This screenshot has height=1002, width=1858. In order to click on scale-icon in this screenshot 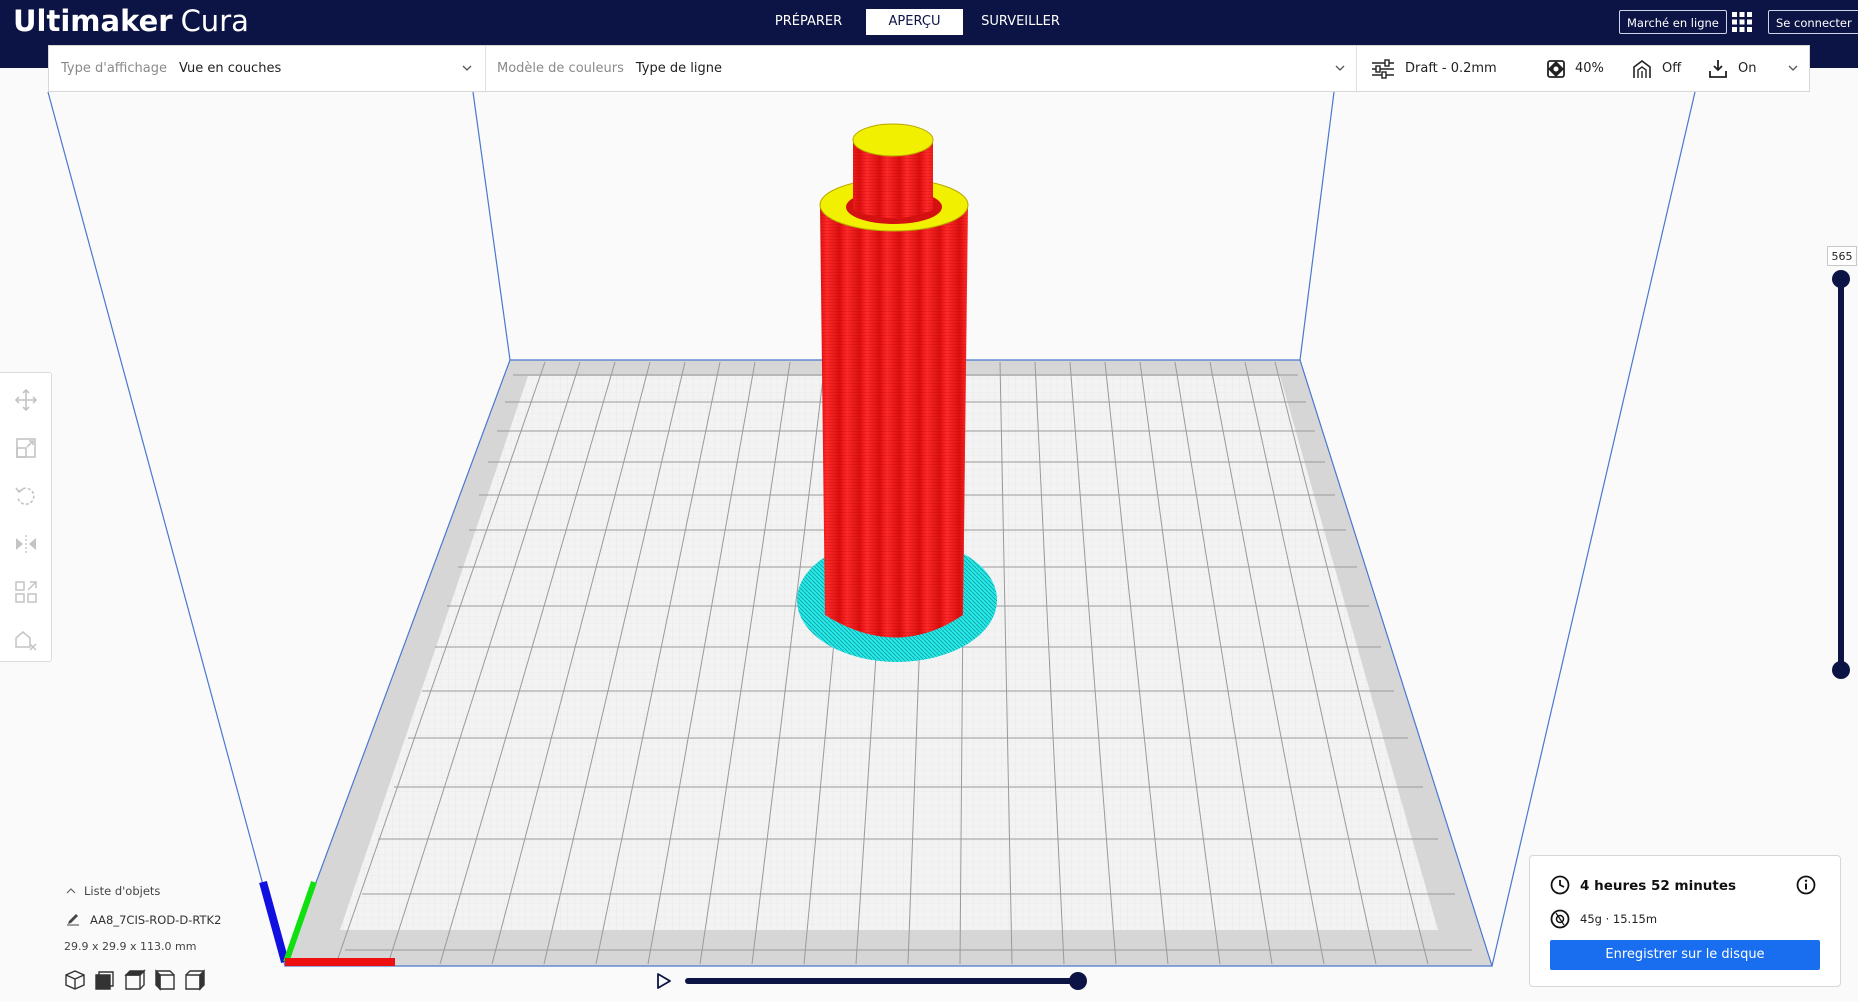, I will do `click(26, 448)`.